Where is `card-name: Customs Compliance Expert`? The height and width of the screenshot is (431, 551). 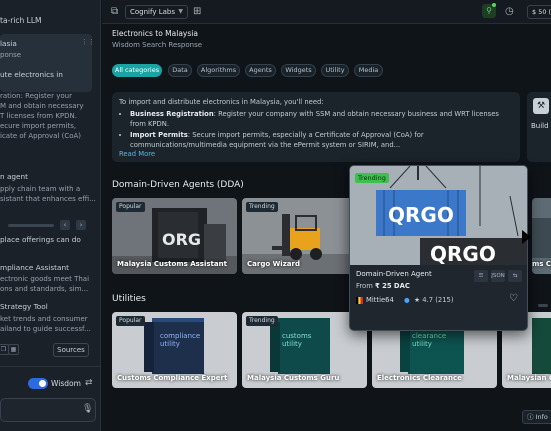
card-name: Customs Compliance Expert is located at coordinates (172, 378).